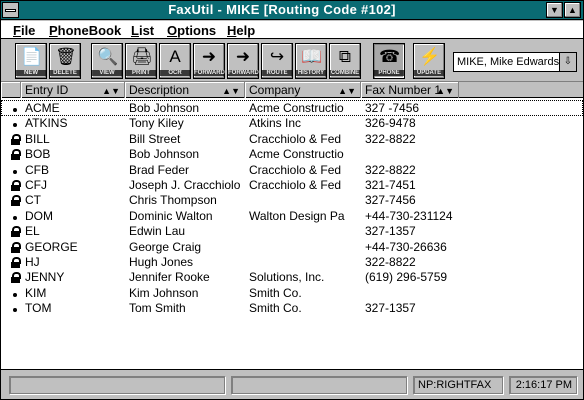 The image size is (584, 400). I want to click on company-cell: Walton Design Pa, so click(297, 215).